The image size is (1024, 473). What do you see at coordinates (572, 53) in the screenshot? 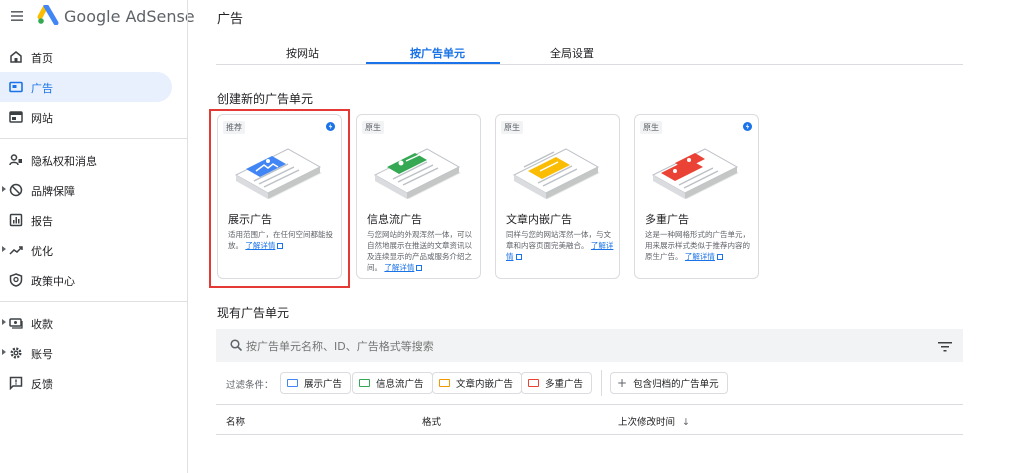
I see `tab-global-settings: 全局设置` at bounding box center [572, 53].